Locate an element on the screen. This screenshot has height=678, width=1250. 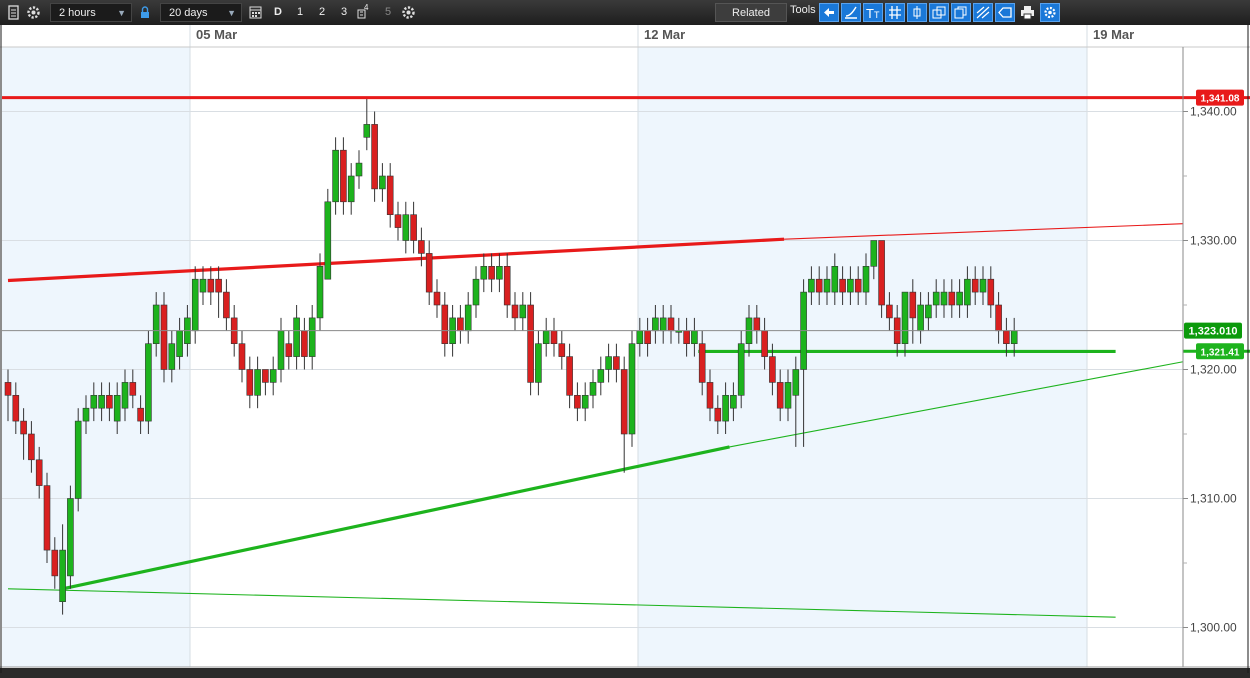
gear-icon is located at coordinates (33, 12).